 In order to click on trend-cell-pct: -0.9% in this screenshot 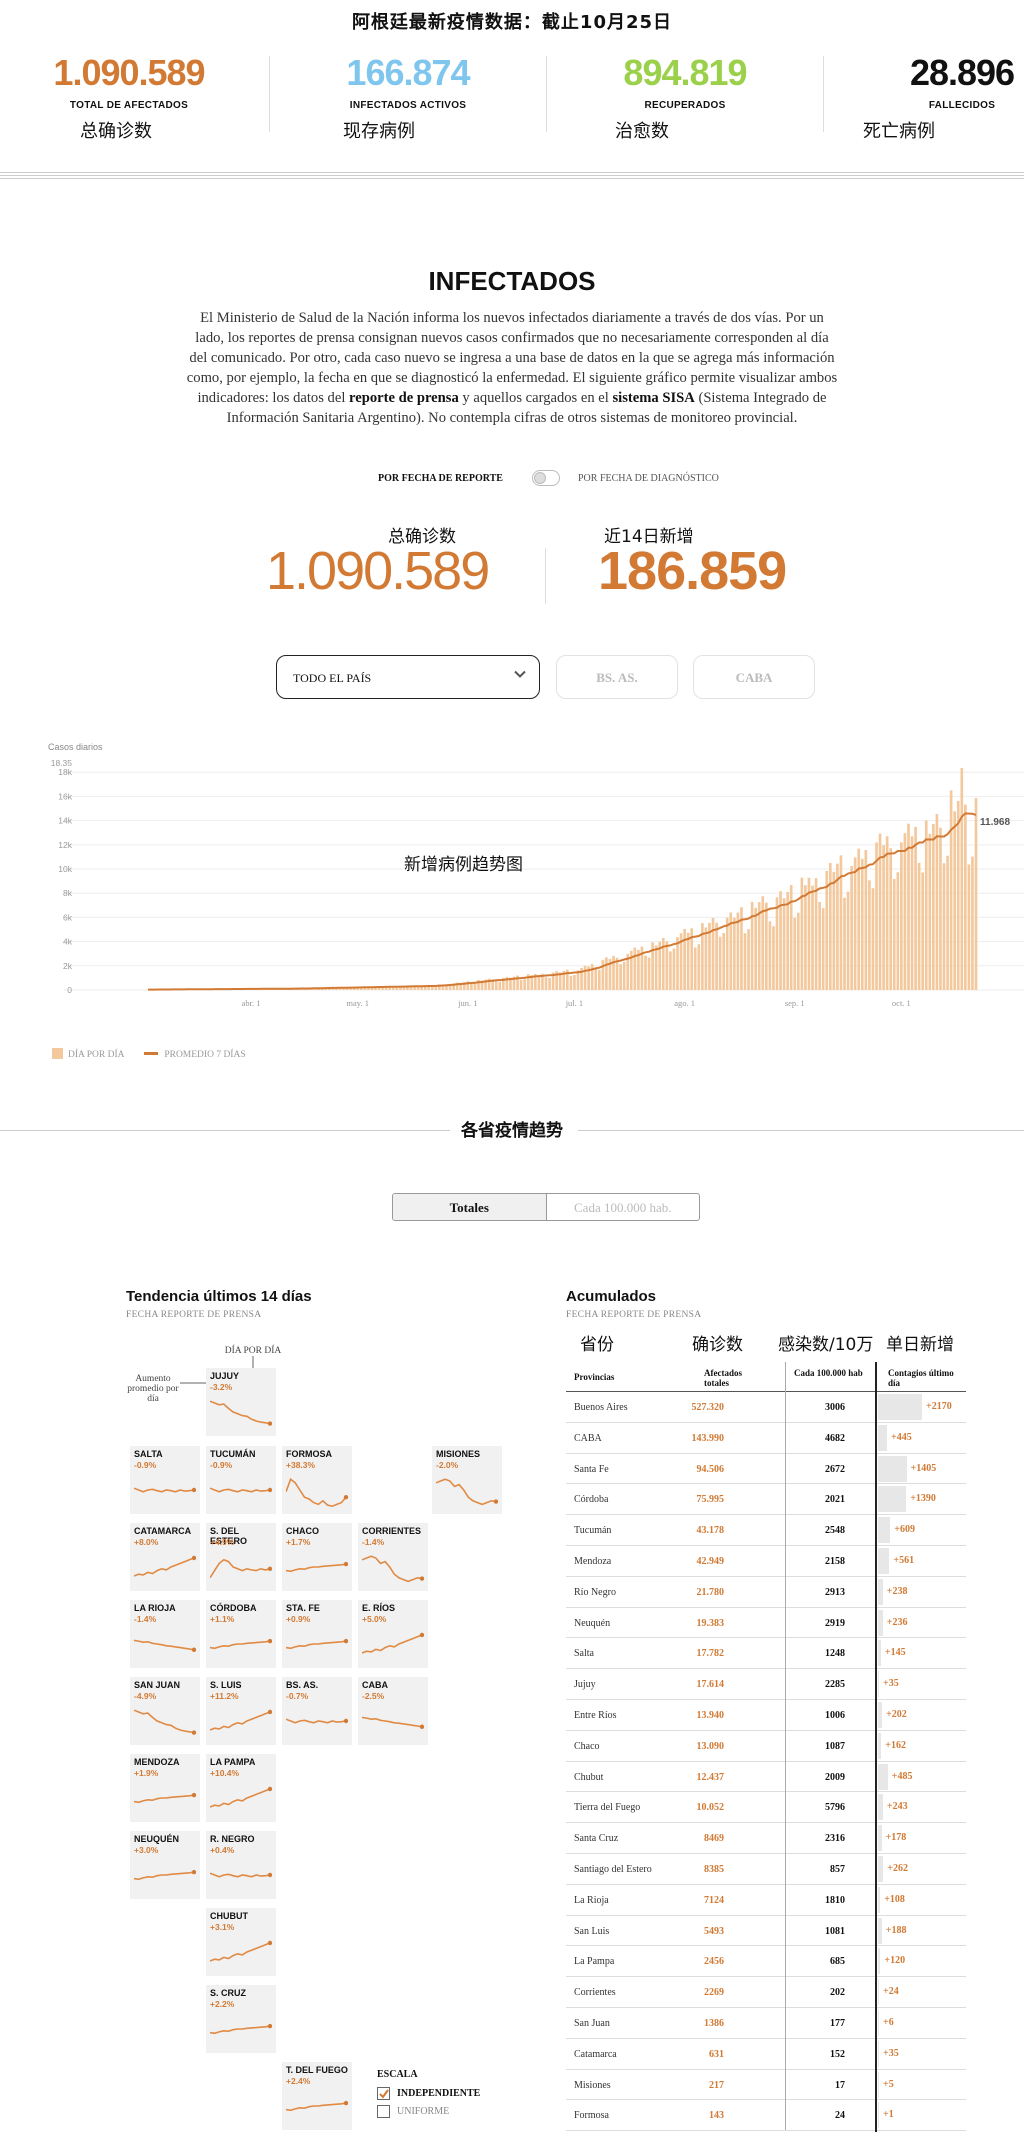, I will do `click(145, 1465)`.